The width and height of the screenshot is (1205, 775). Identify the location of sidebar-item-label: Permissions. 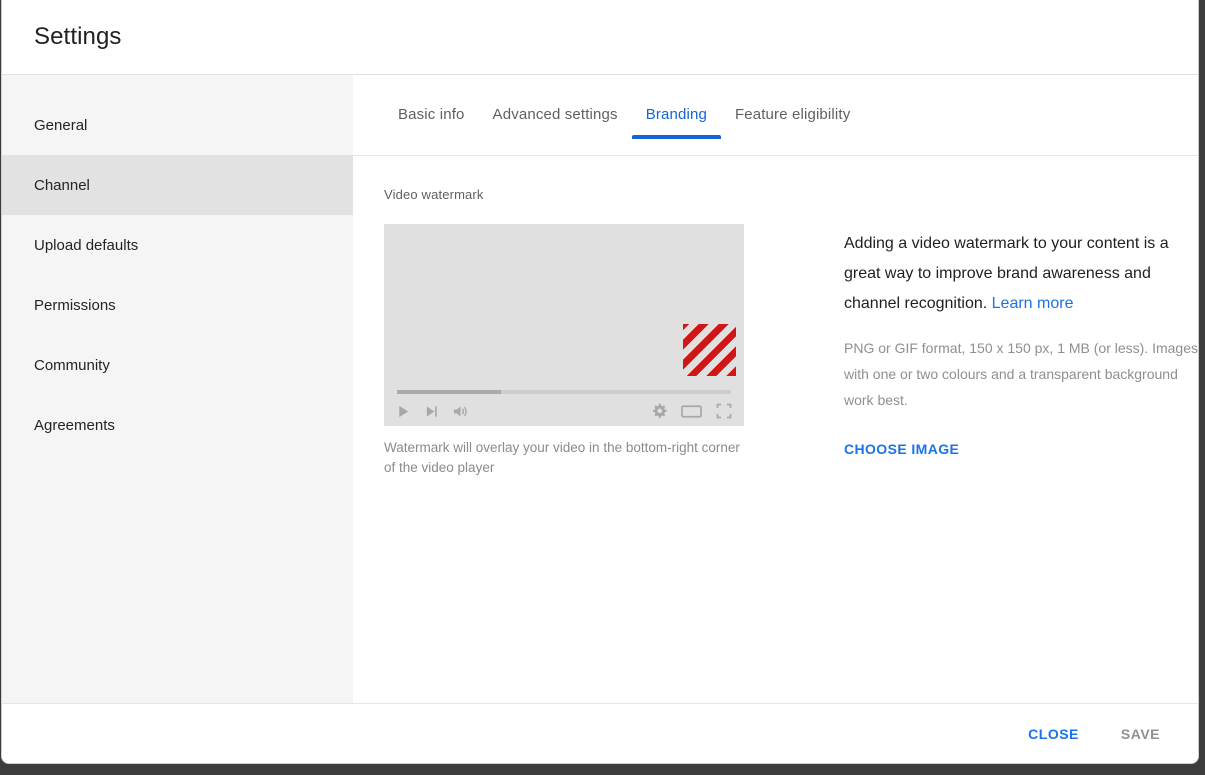
(75, 305).